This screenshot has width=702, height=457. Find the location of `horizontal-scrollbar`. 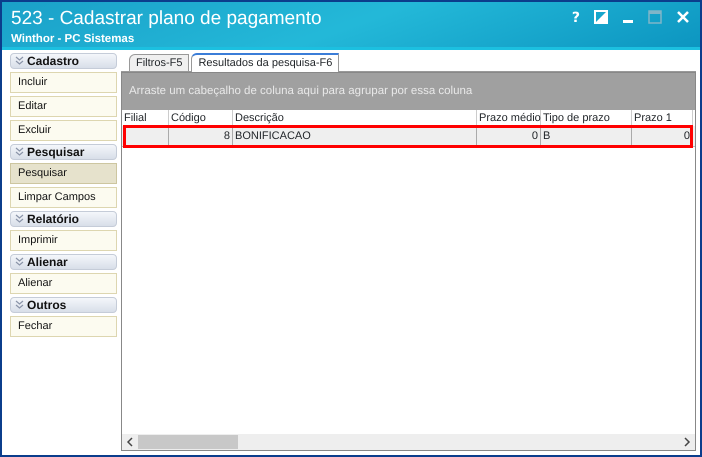

horizontal-scrollbar is located at coordinates (408, 442).